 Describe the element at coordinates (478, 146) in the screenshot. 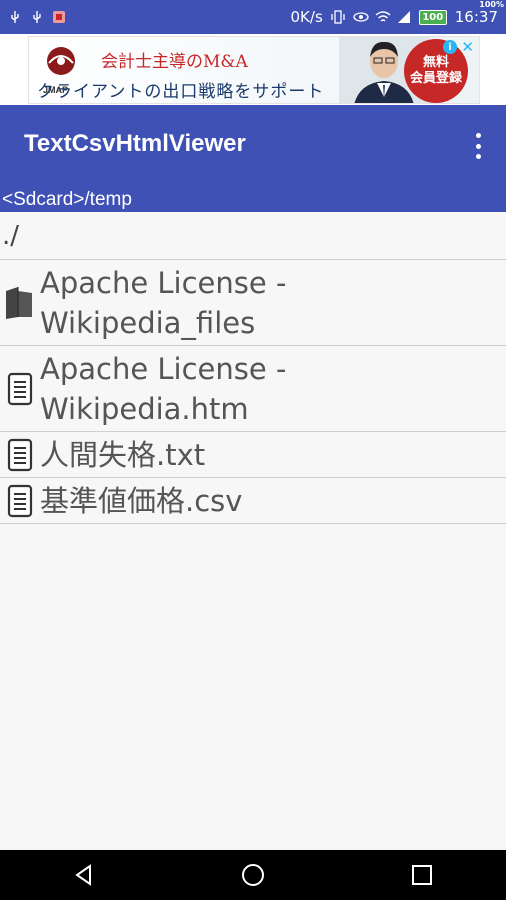

I see `overflow-menu-icon` at that location.